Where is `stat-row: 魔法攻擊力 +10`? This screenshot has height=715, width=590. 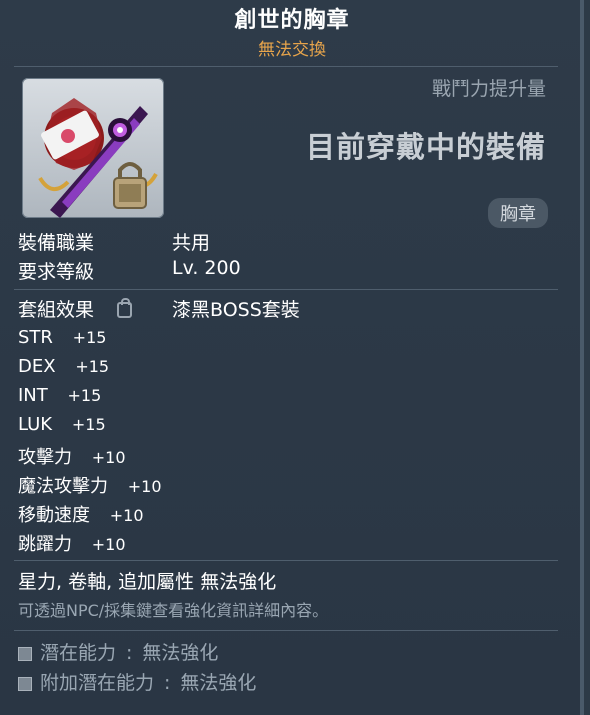
stat-row: 魔法攻擊力 +10 is located at coordinates (90, 485).